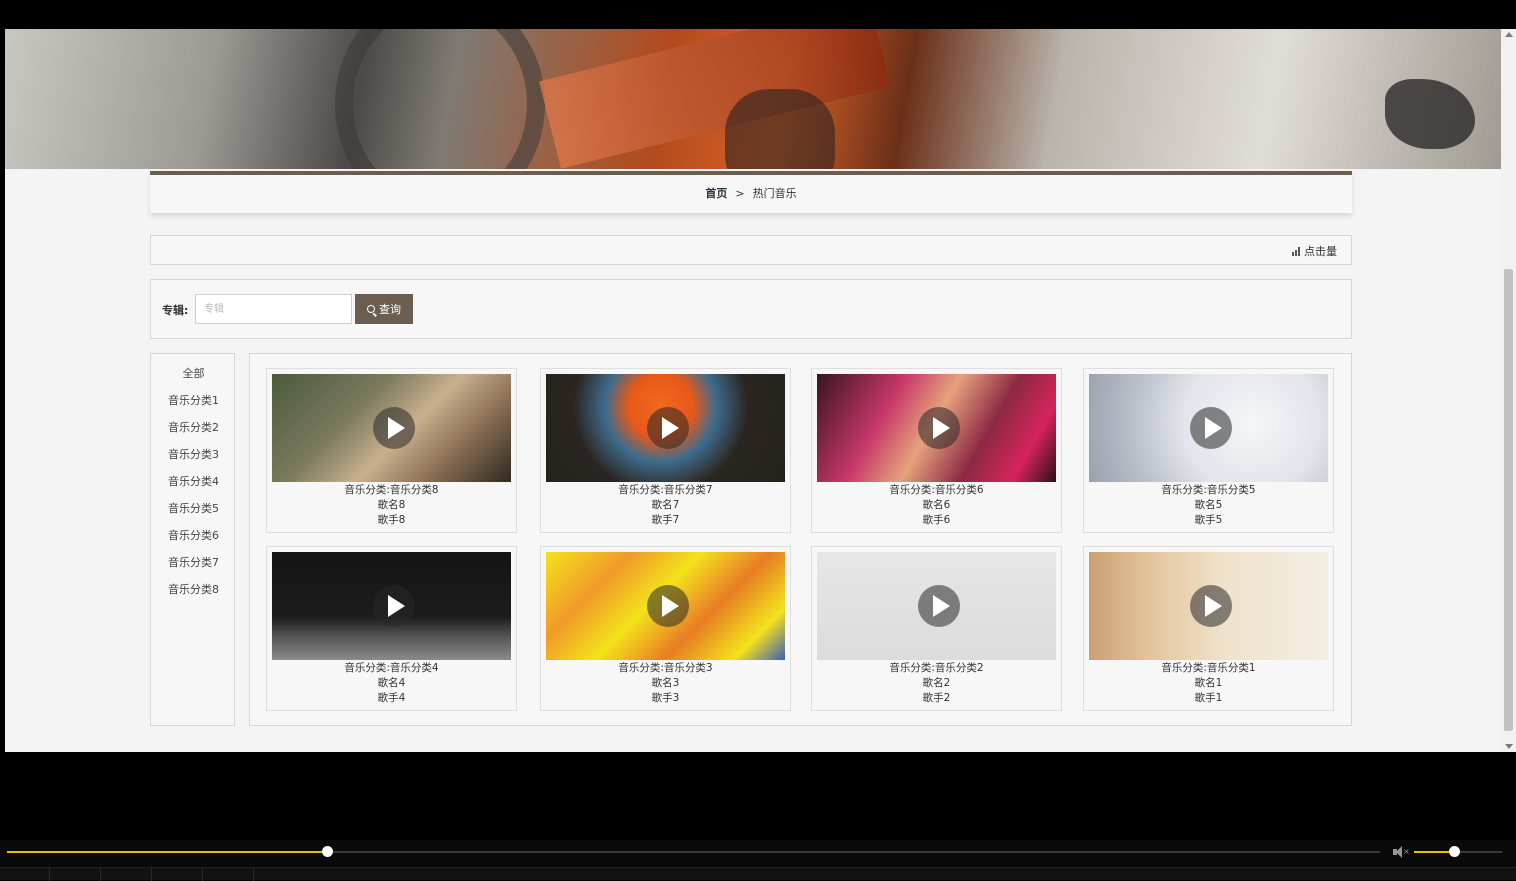  I want to click on music-category: 音乐分类:音乐分类2, so click(936, 668).